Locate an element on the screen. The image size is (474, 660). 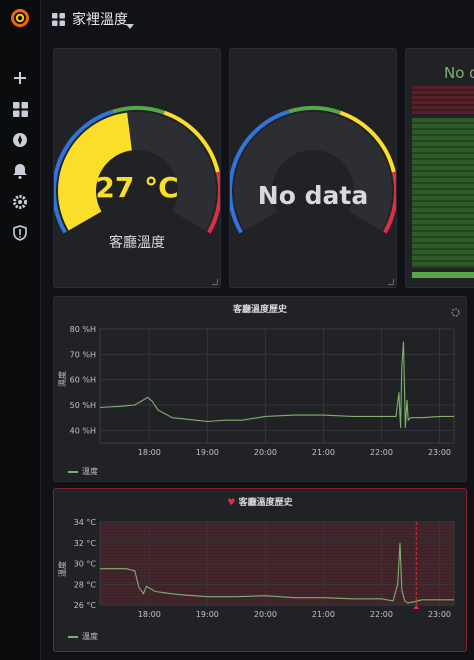
y-axis-label: 溫度 is located at coordinates (62, 569).